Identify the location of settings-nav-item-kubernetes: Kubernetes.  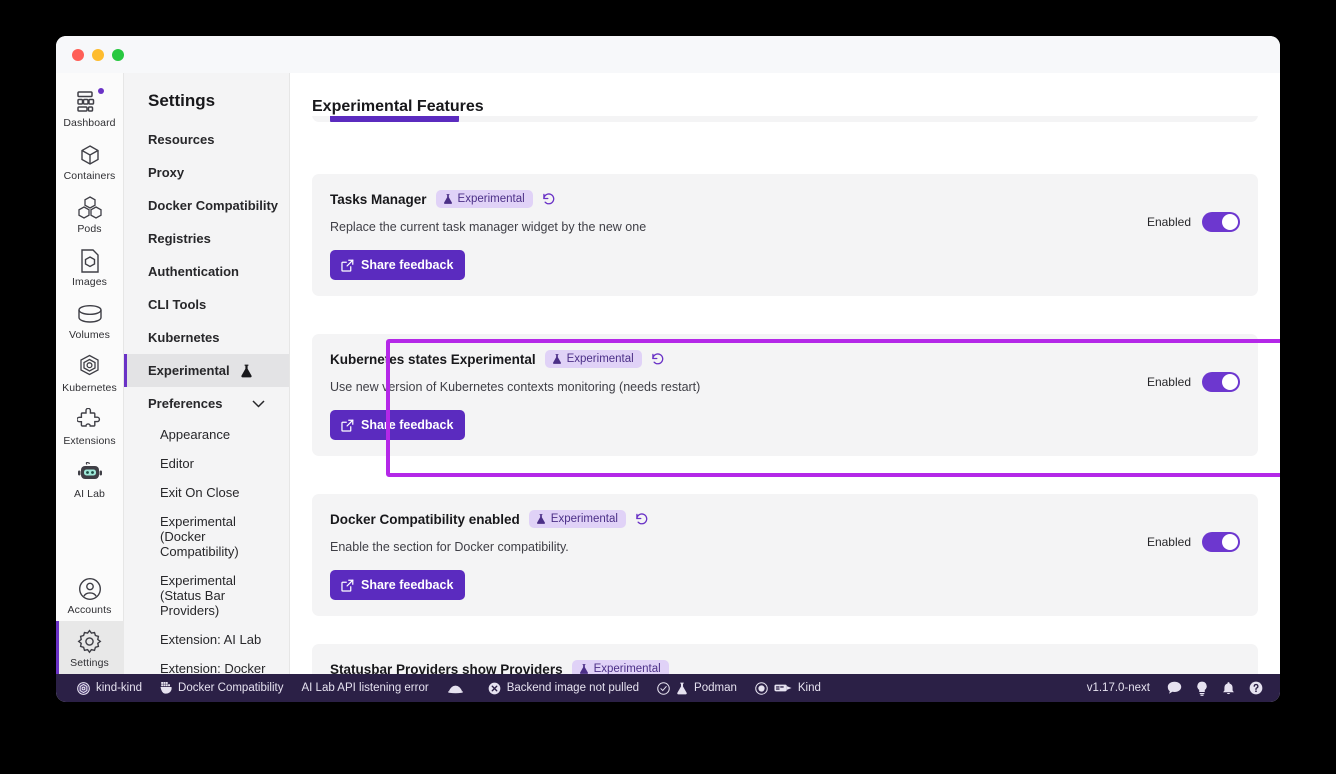
(206, 337).